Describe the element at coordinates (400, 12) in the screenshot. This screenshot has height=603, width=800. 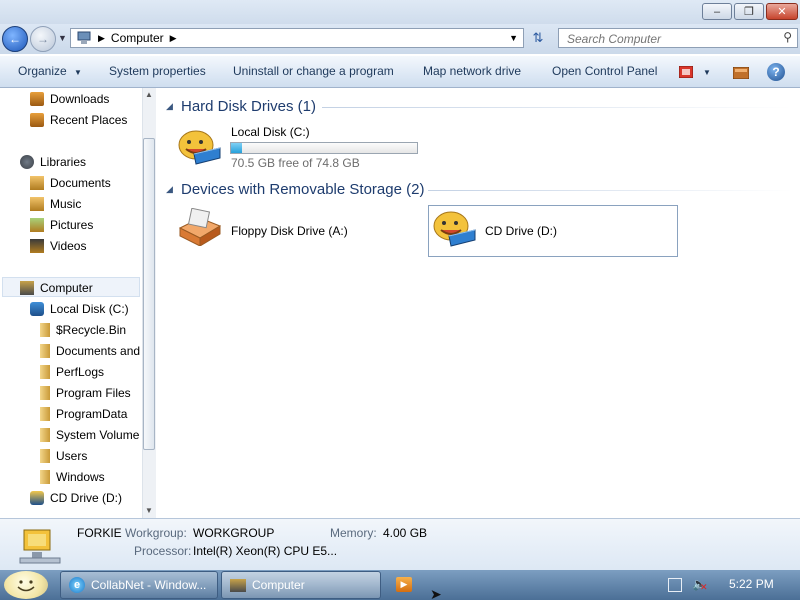
I see `title-bar` at that location.